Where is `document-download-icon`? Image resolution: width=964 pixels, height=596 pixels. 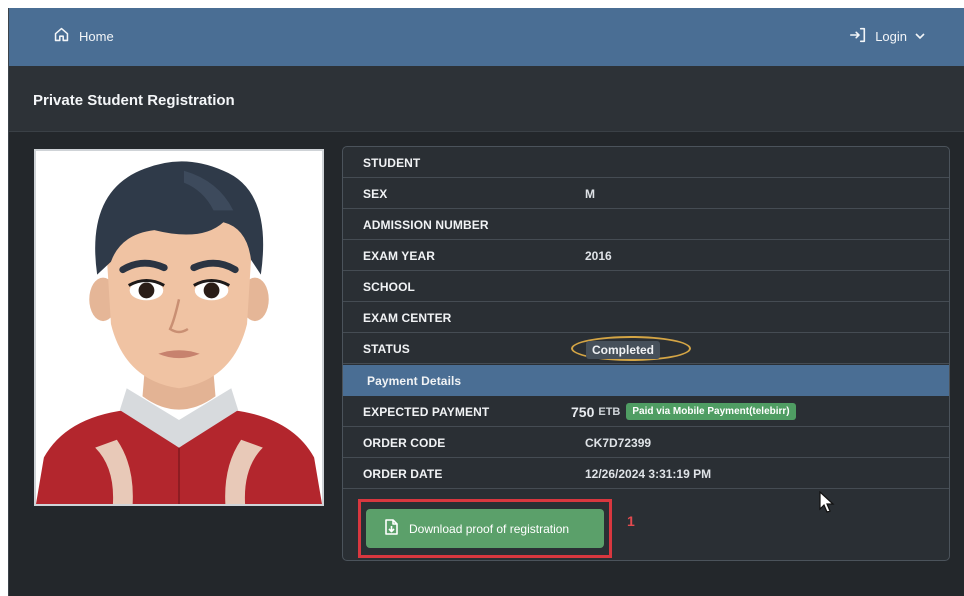
document-download-icon is located at coordinates (391, 528).